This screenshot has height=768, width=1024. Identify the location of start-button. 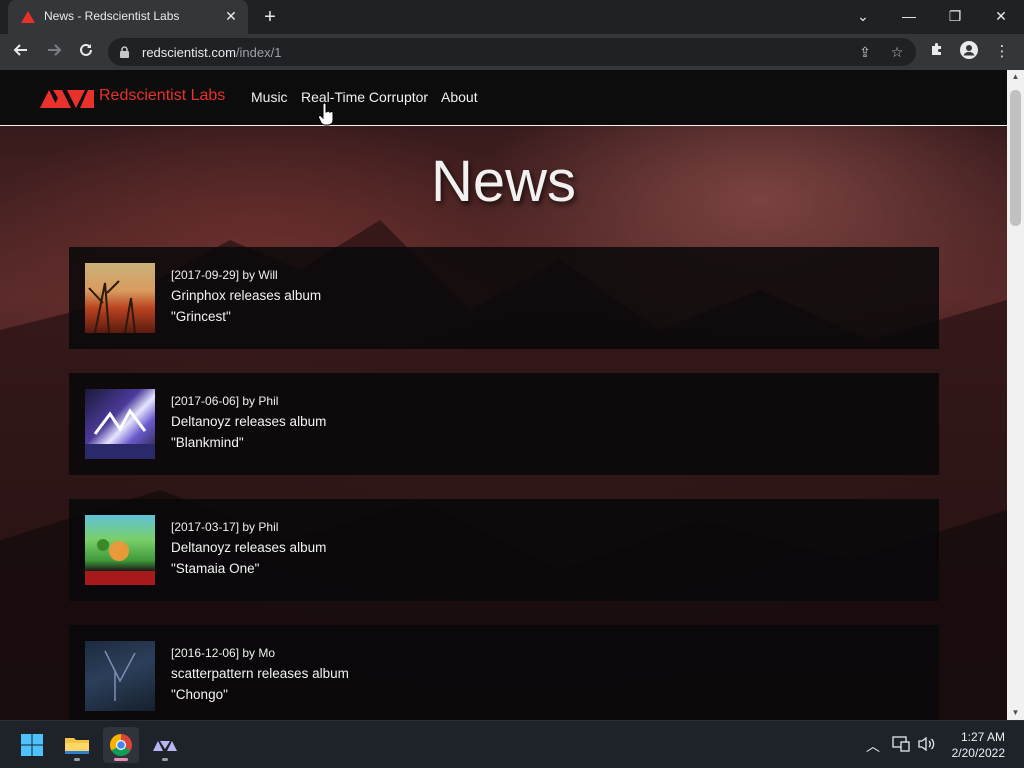
(32, 745).